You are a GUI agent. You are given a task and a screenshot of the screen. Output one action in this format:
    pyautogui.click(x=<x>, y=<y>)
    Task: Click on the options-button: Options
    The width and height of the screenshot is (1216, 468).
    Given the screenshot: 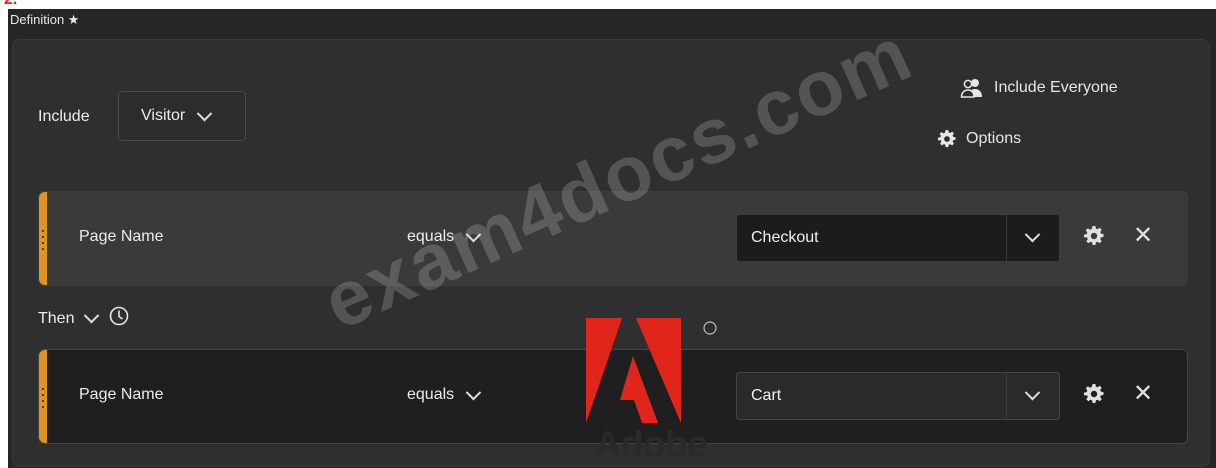 What is the action you would take?
    pyautogui.click(x=979, y=139)
    